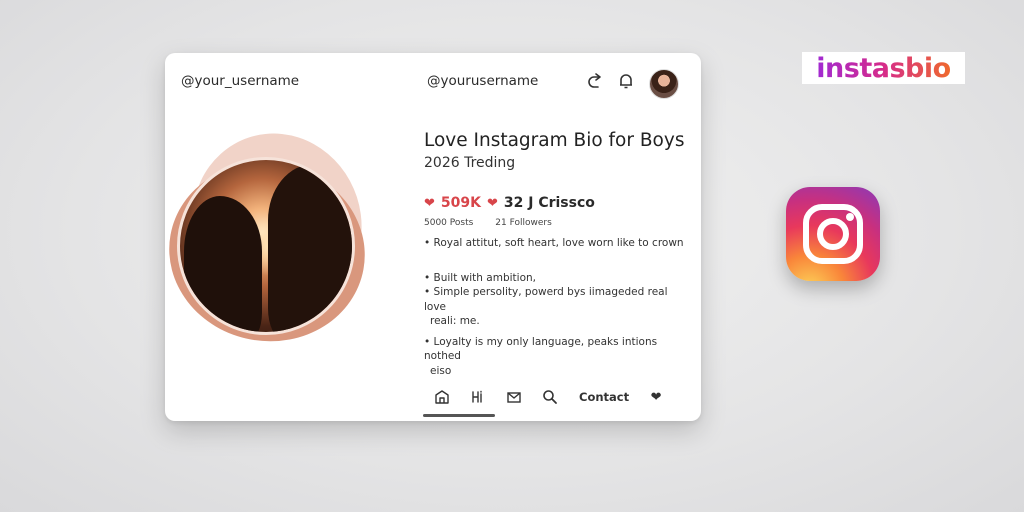  I want to click on instasbio-logo: instasbio, so click(883, 68).